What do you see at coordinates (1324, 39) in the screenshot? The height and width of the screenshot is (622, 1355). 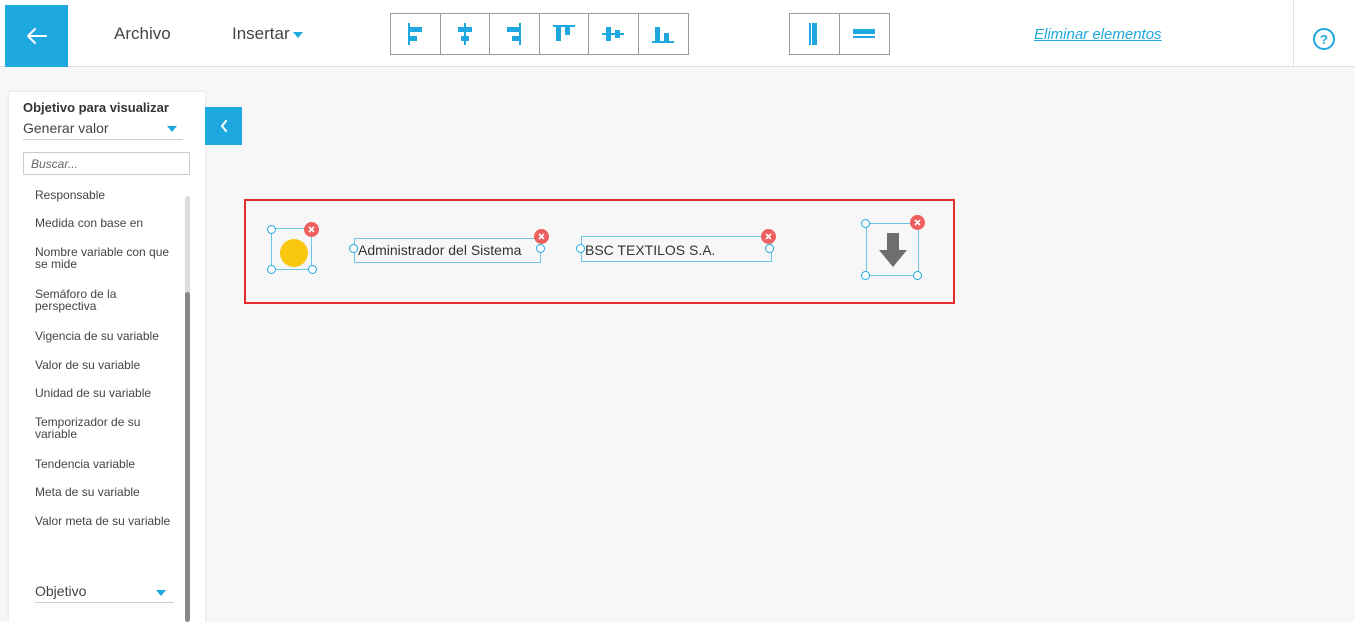 I see `help-icon: ?` at bounding box center [1324, 39].